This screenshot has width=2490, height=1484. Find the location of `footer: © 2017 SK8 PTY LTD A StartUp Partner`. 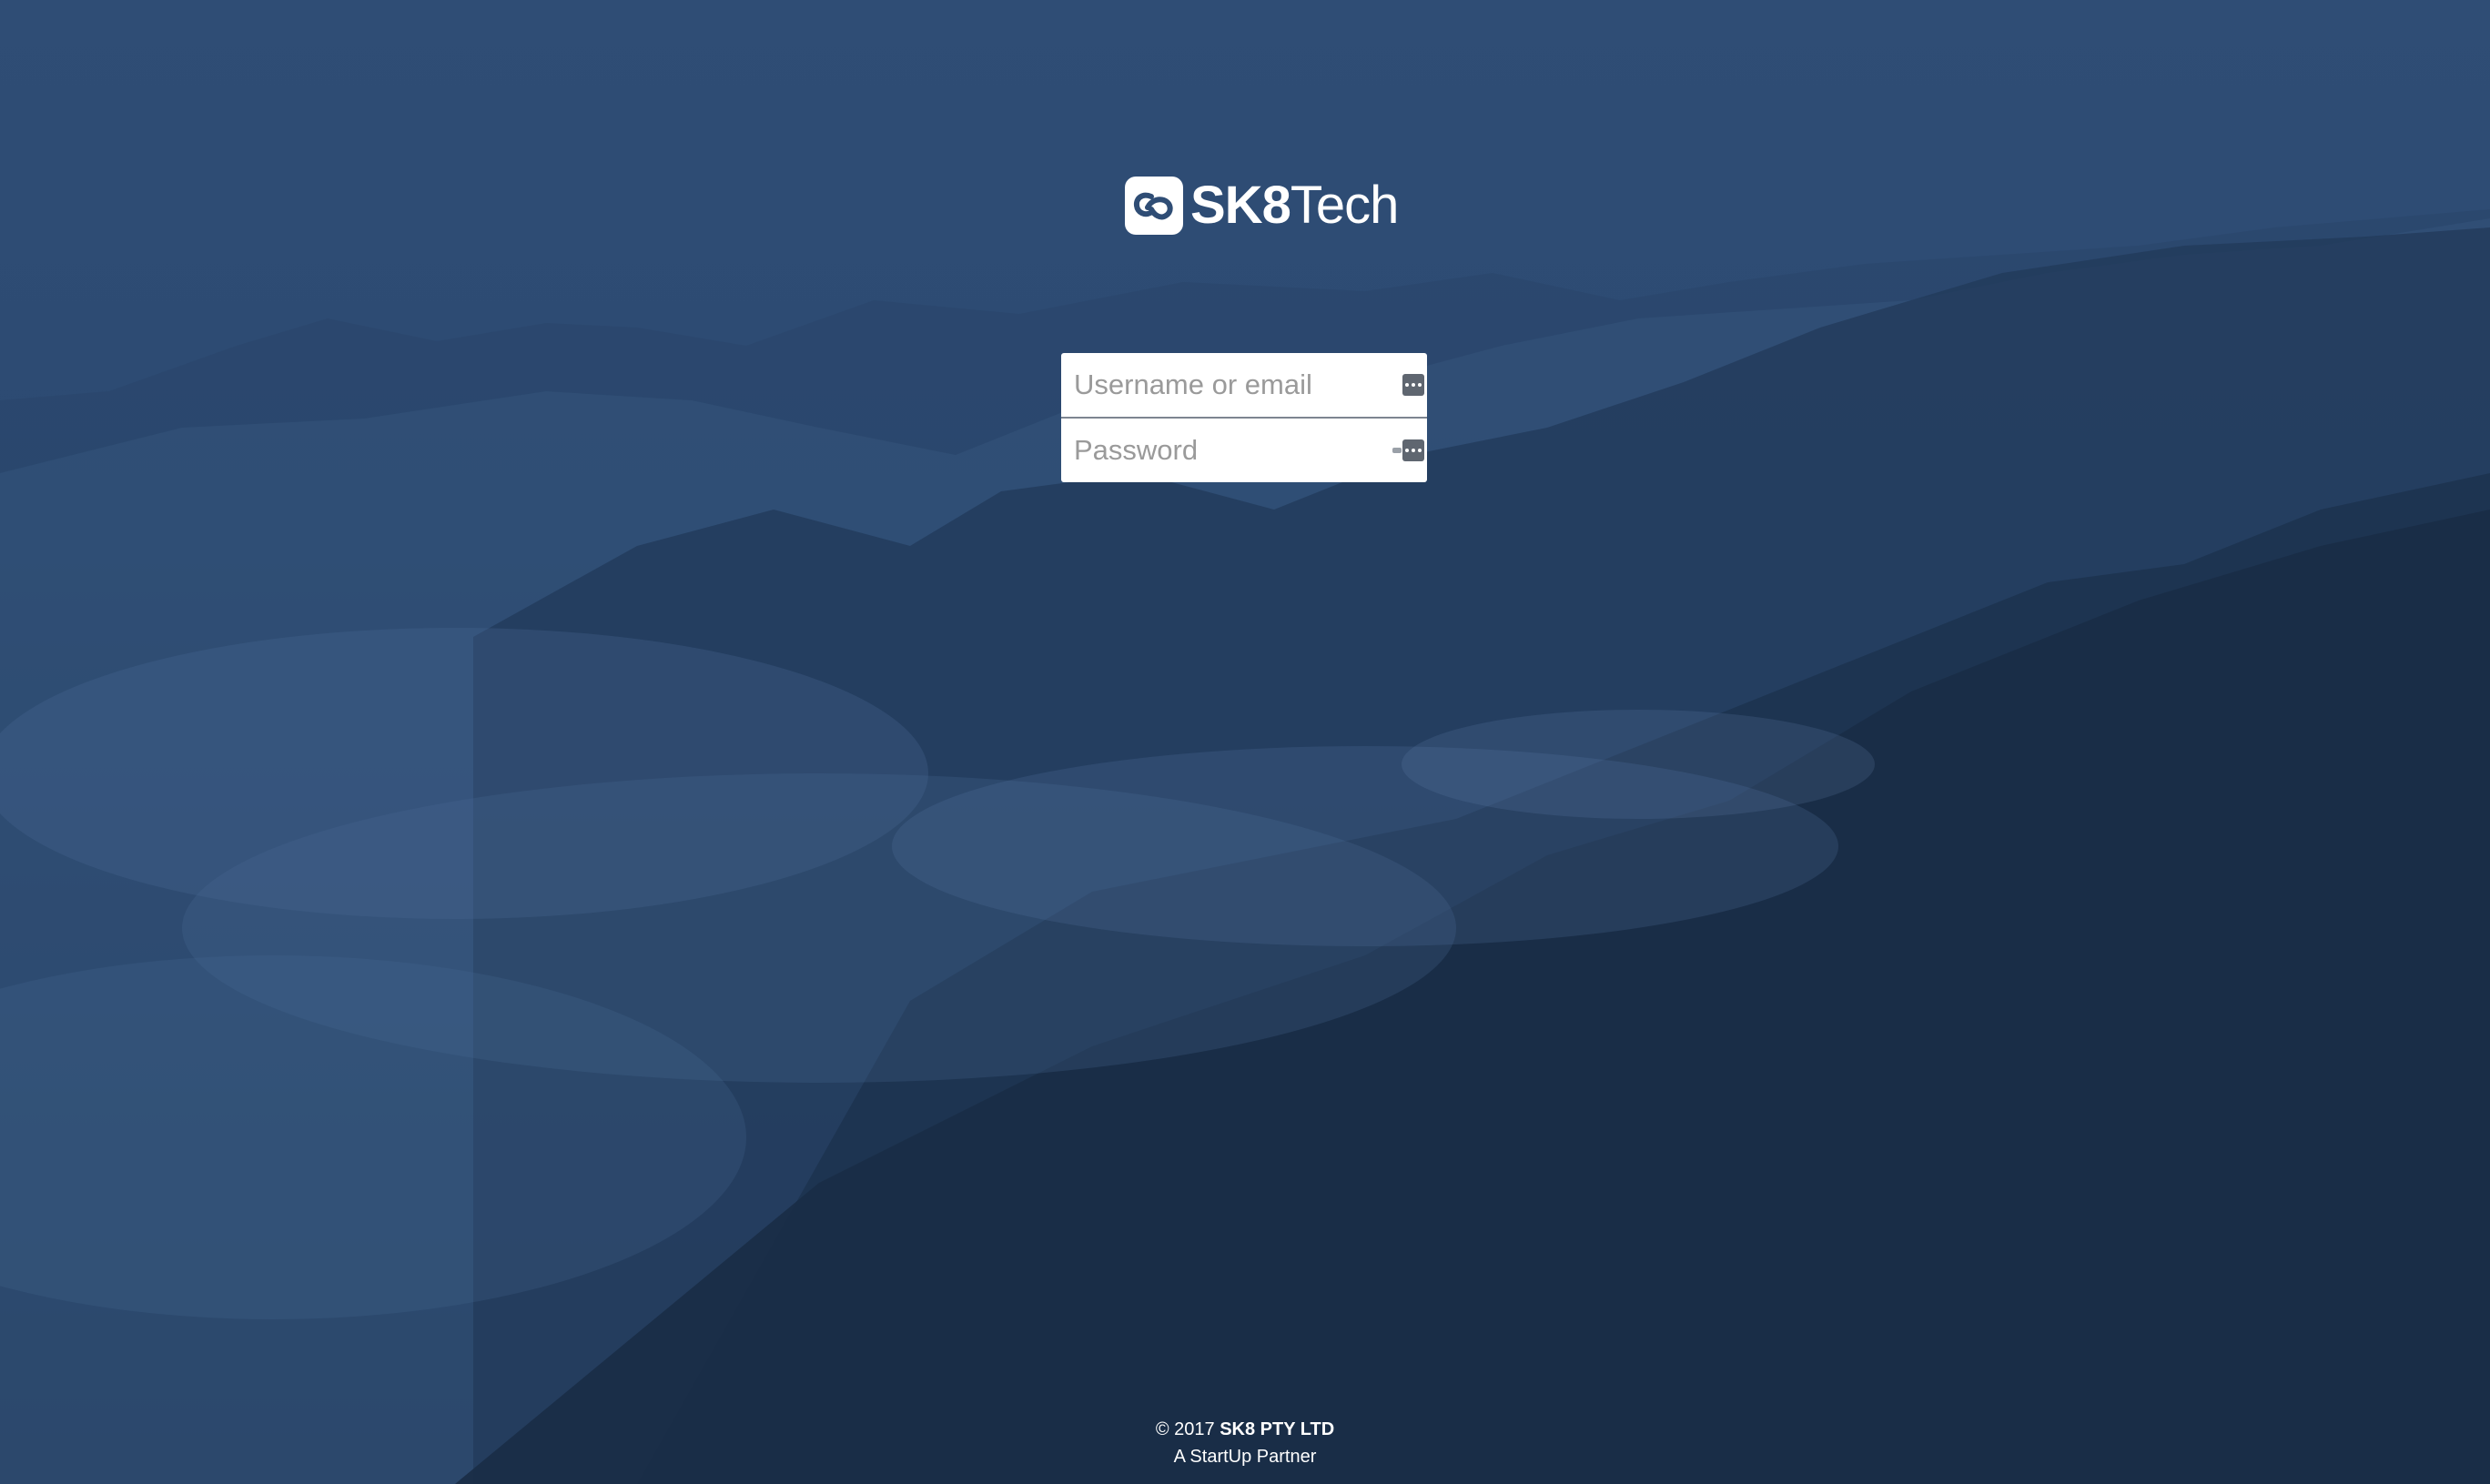

footer: © 2017 SK8 PTY LTD A StartUp Partner is located at coordinates (1245, 1443).